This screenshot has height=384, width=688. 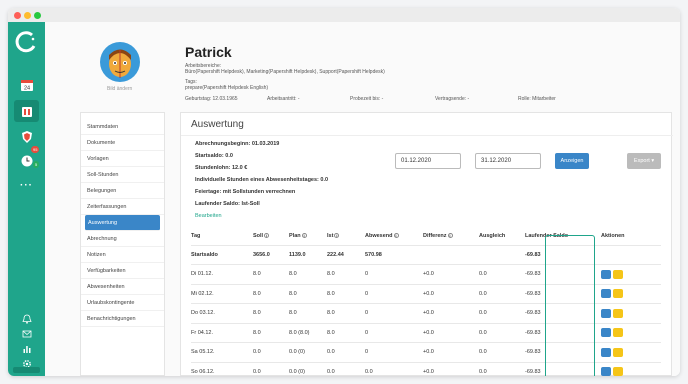 I want to click on sidebar-item-benachrichtigungen: Benachrichtigungen, so click(x=122, y=319).